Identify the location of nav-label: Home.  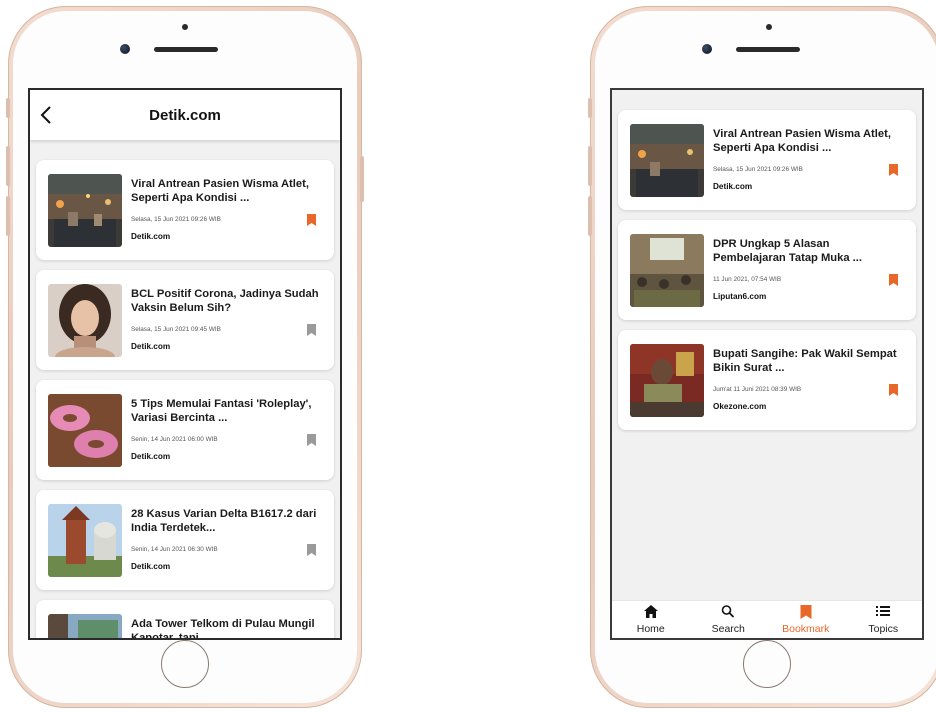
(650, 629).